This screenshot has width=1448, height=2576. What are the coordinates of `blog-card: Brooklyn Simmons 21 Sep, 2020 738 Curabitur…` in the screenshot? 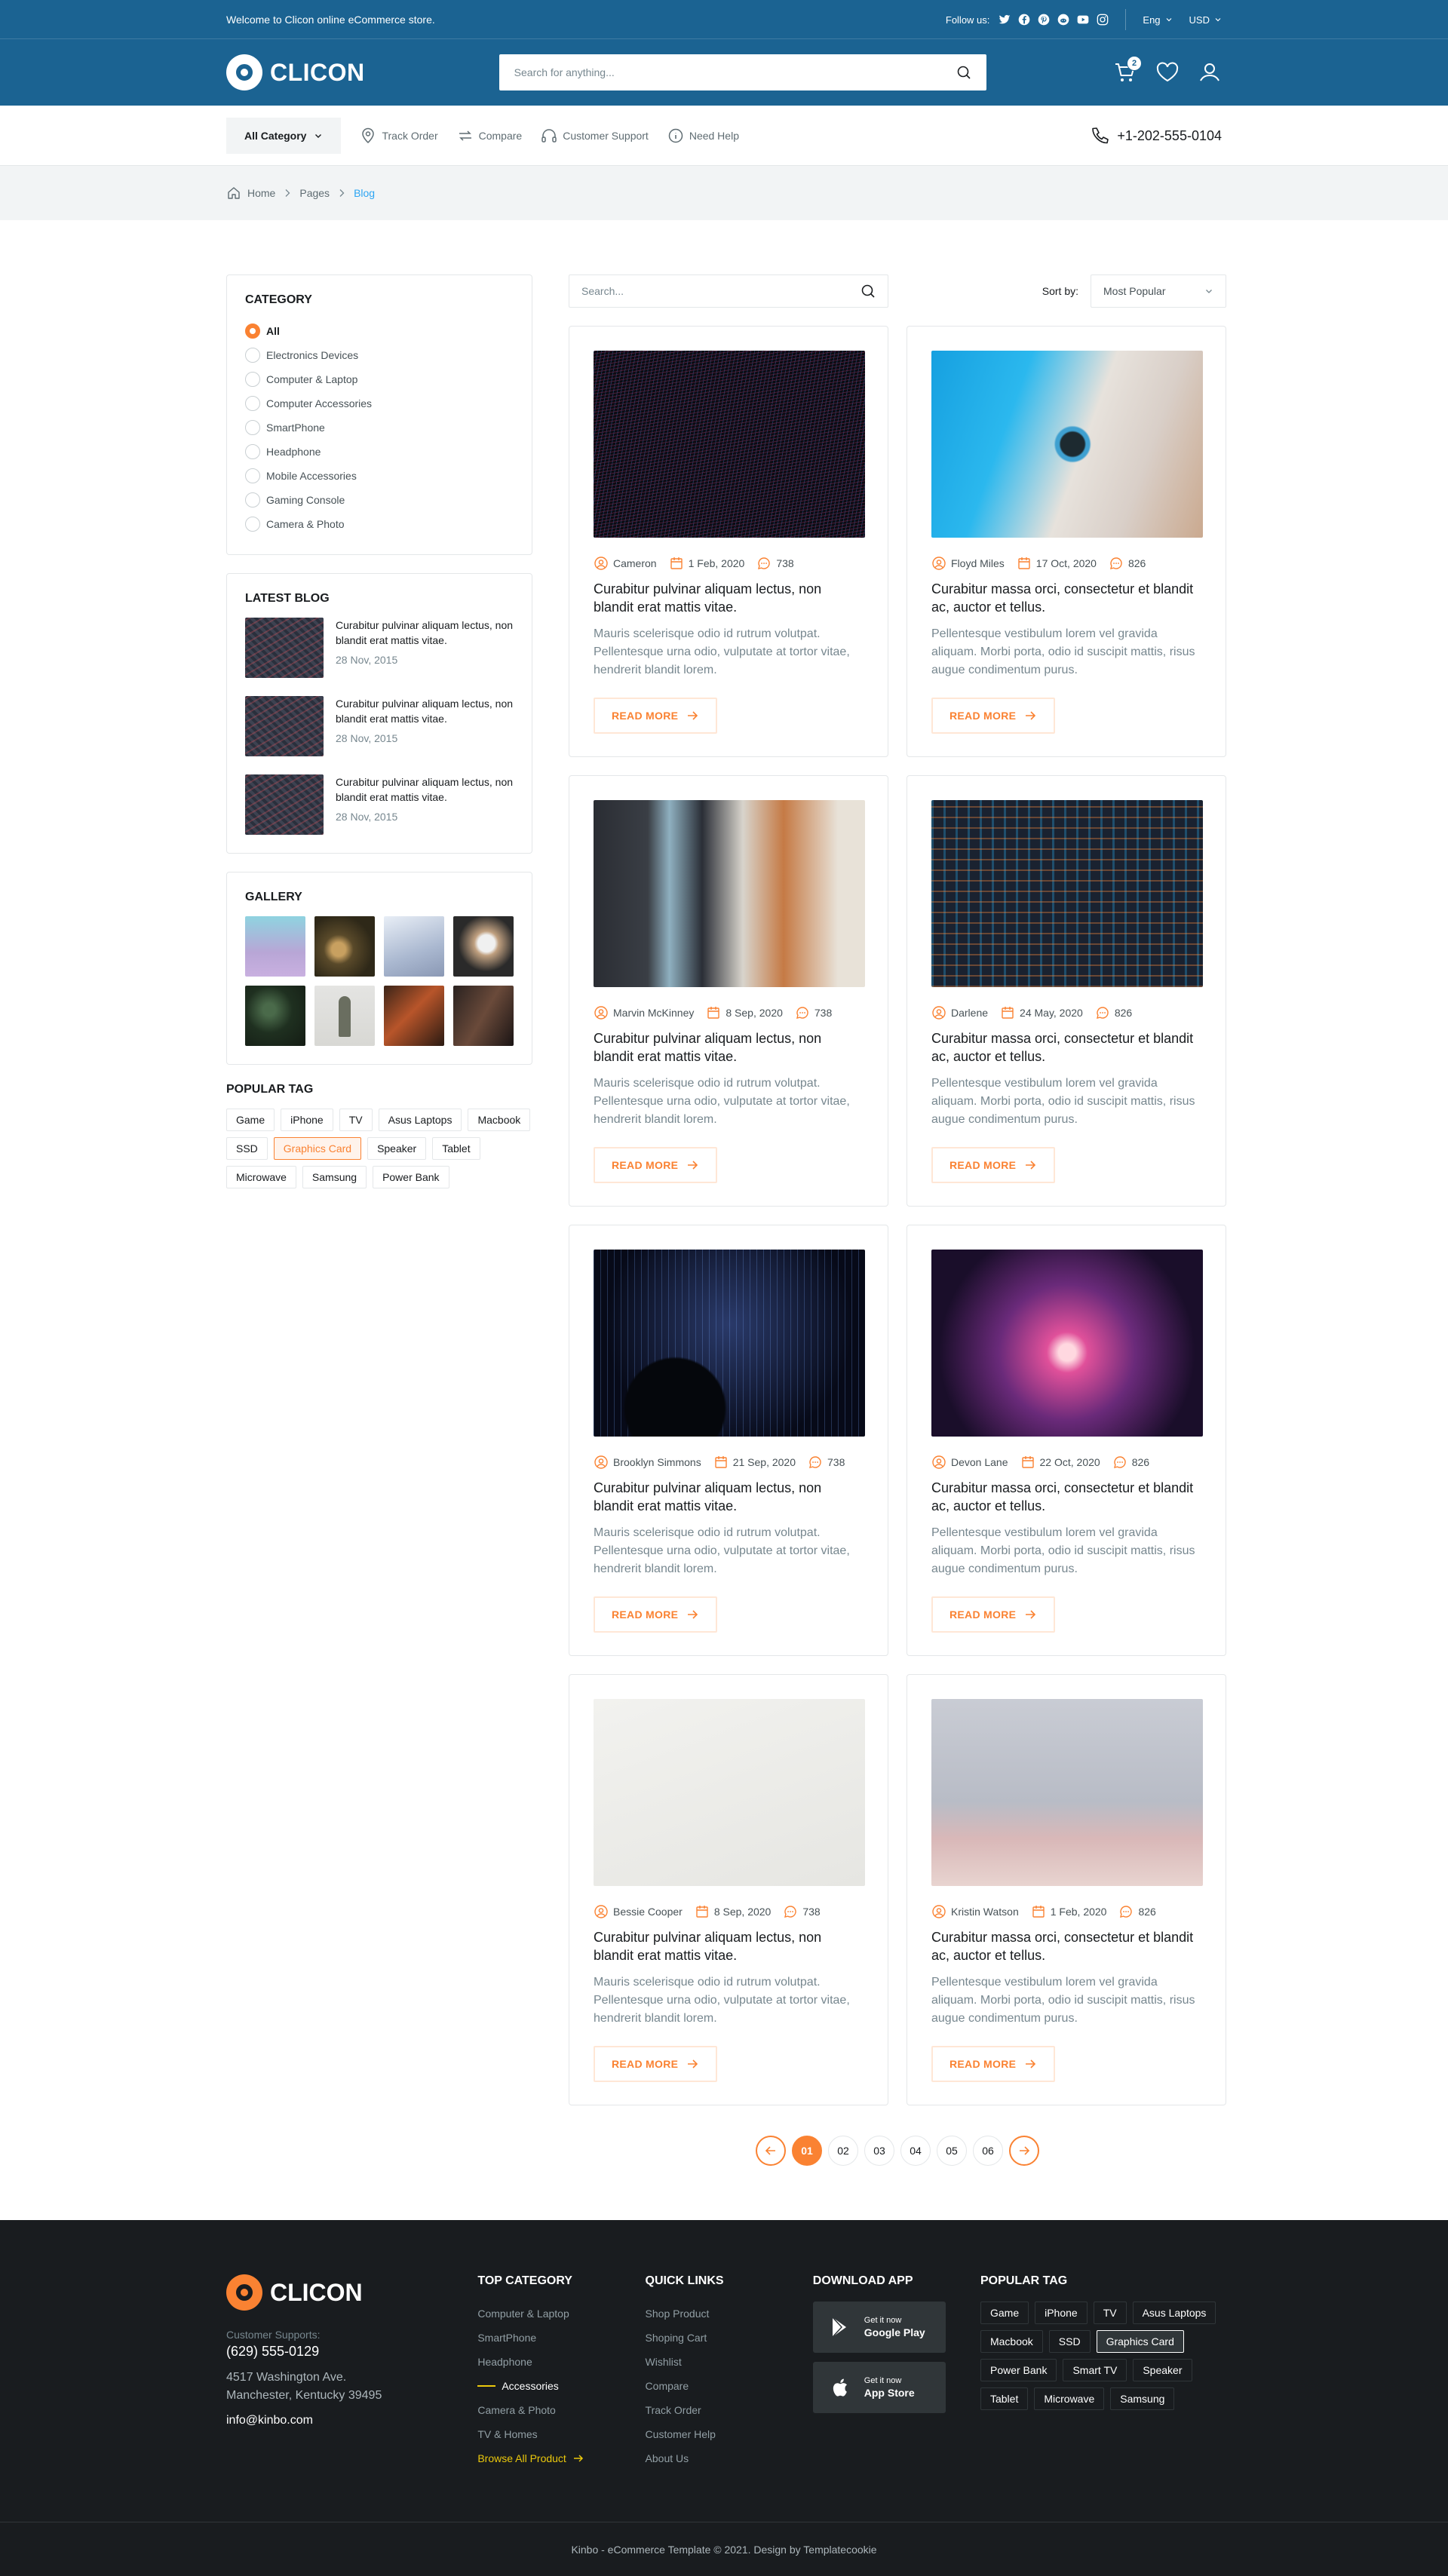 It's located at (728, 1440).